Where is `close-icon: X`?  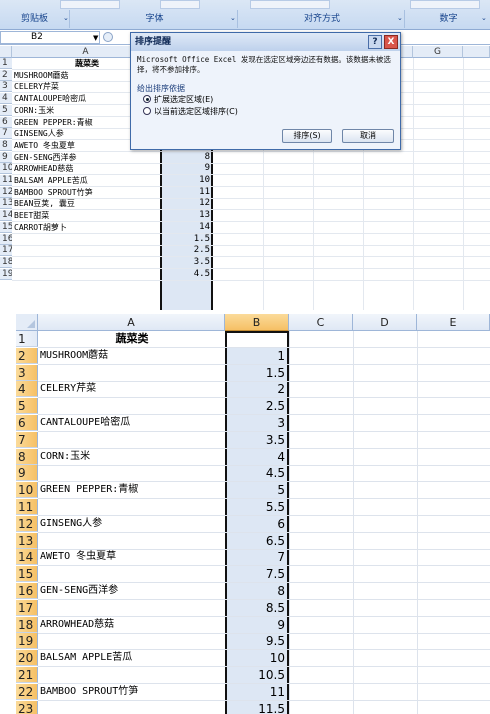
close-icon: X is located at coordinates (391, 42).